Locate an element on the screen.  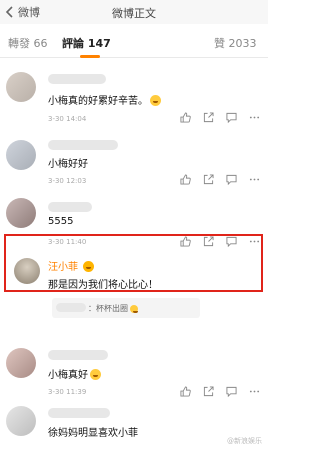
tab-like: 贊 2033 is located at coordinates (235, 43).